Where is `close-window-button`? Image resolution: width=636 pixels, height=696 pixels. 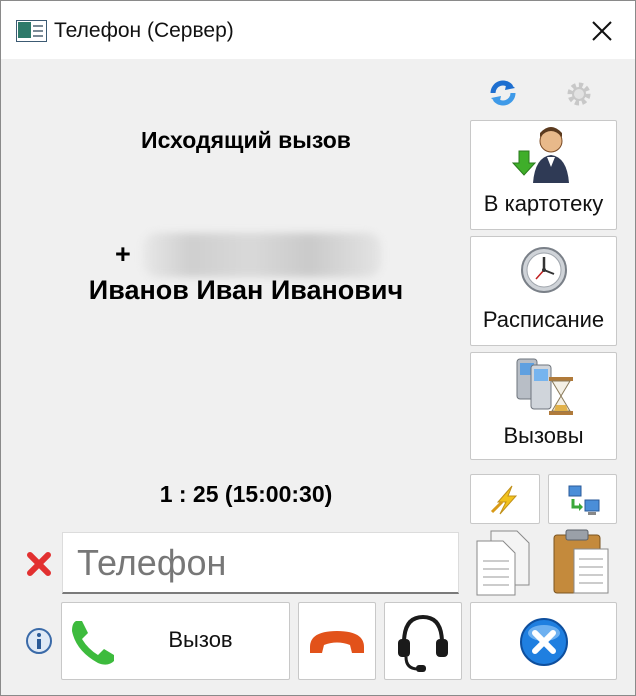
close-window-button is located at coordinates (543, 641).